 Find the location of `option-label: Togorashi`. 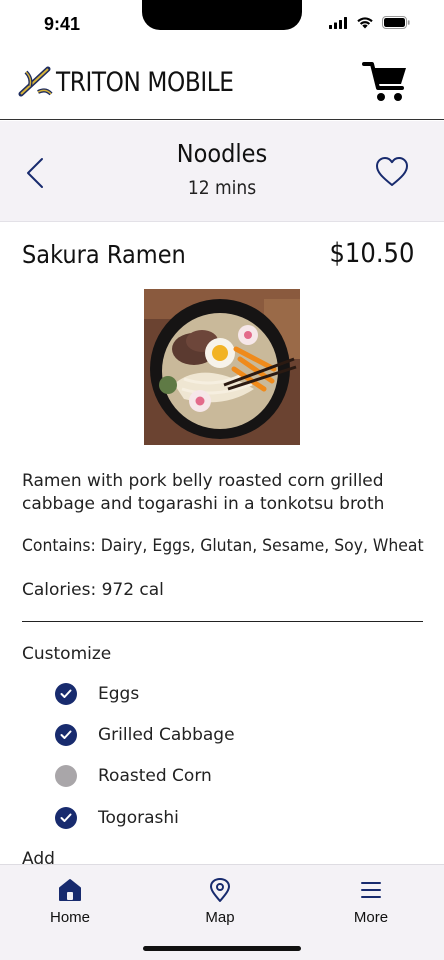

option-label: Togorashi is located at coordinates (138, 818).